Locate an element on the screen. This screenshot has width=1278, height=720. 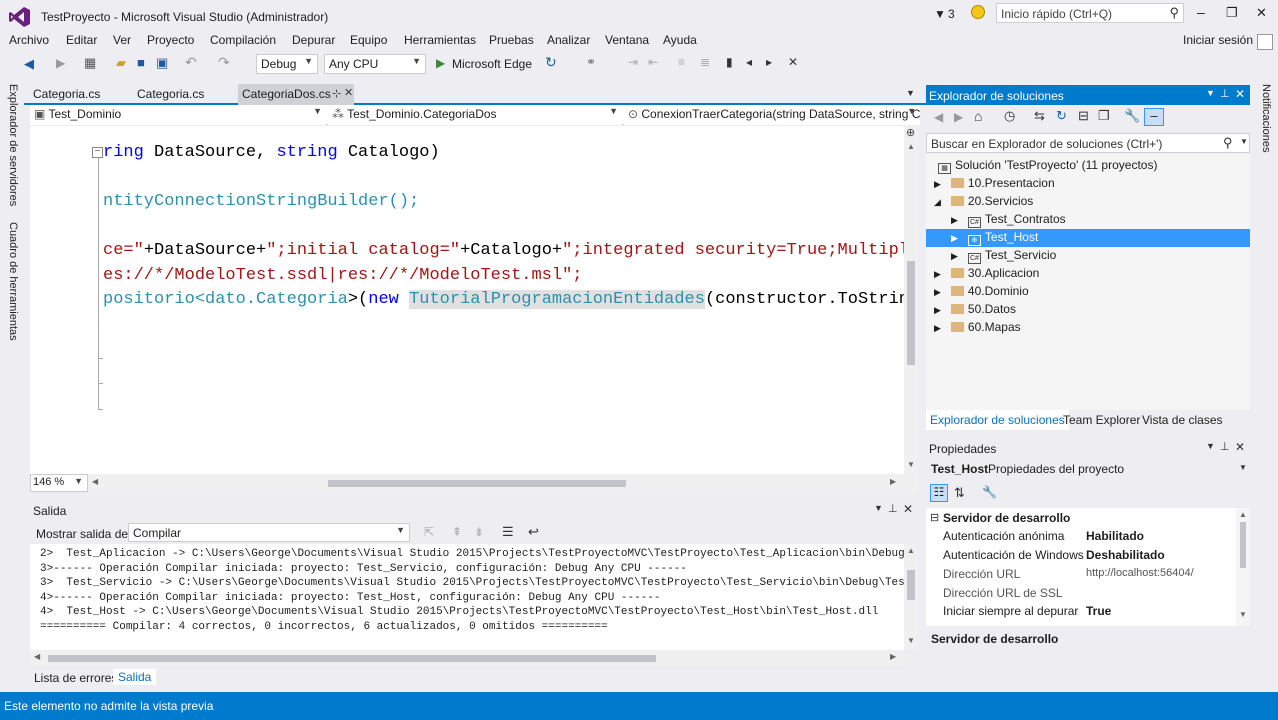
sync-icon: ⇆ is located at coordinates (1039, 116).